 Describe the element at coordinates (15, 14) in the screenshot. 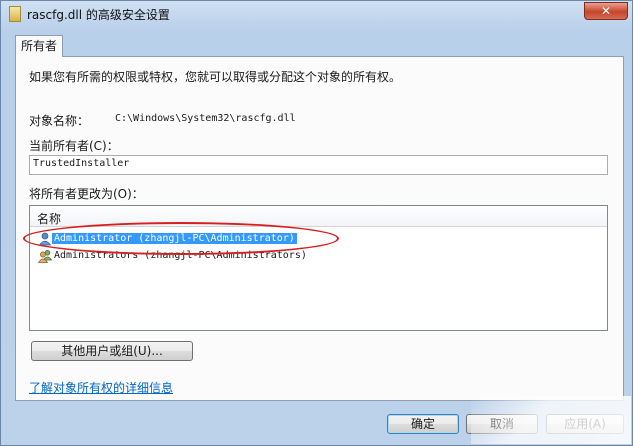

I see `file-icon` at that location.